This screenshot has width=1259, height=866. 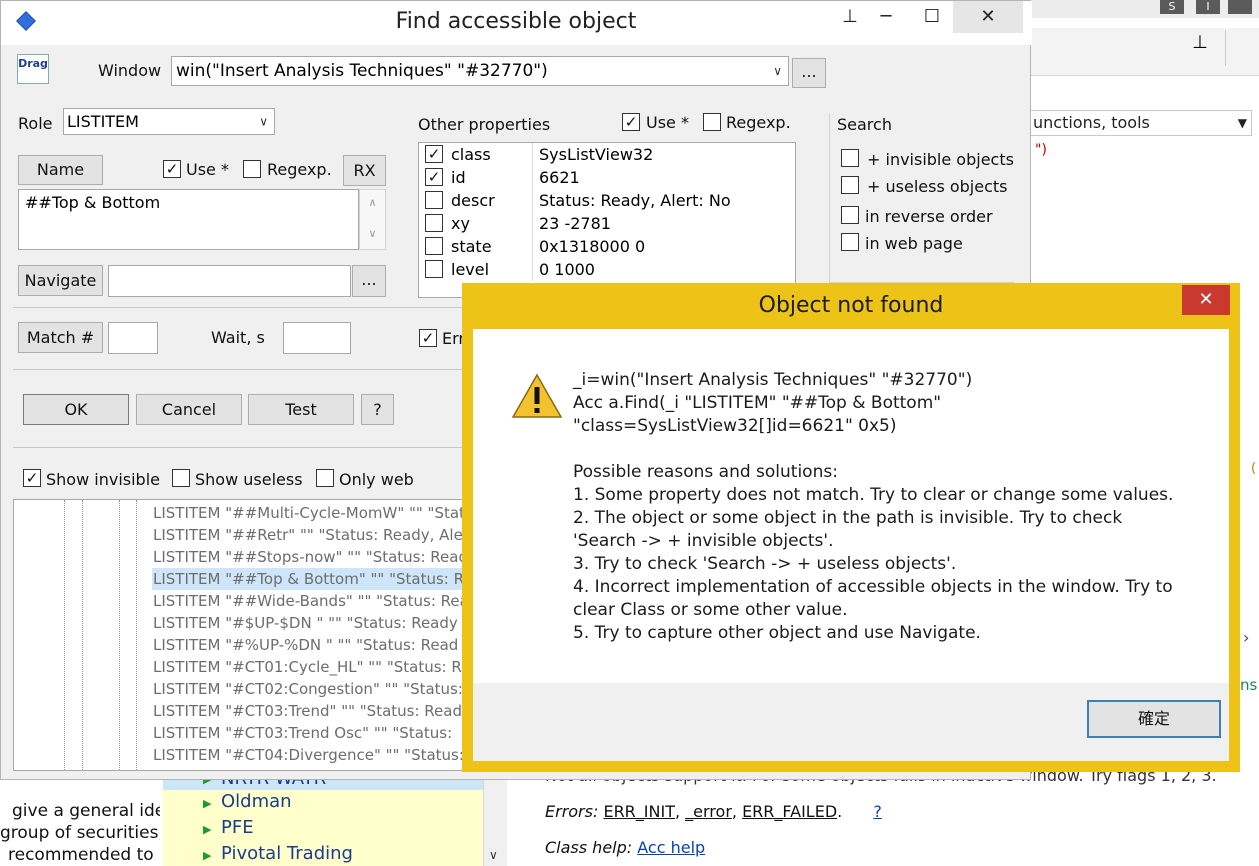 What do you see at coordinates (635, 200) in the screenshot?
I see `property-value: Status: Ready, Alert: No` at bounding box center [635, 200].